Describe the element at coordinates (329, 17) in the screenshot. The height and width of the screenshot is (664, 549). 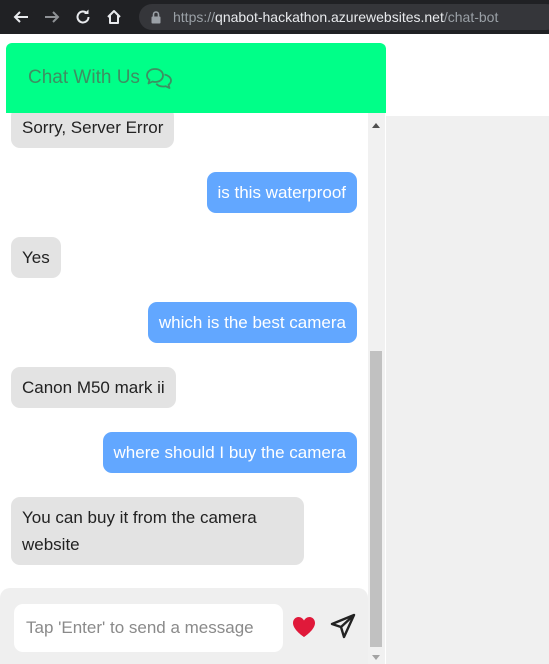
I see `url-host: qnabot-hackathon.azurewebsites.net` at that location.